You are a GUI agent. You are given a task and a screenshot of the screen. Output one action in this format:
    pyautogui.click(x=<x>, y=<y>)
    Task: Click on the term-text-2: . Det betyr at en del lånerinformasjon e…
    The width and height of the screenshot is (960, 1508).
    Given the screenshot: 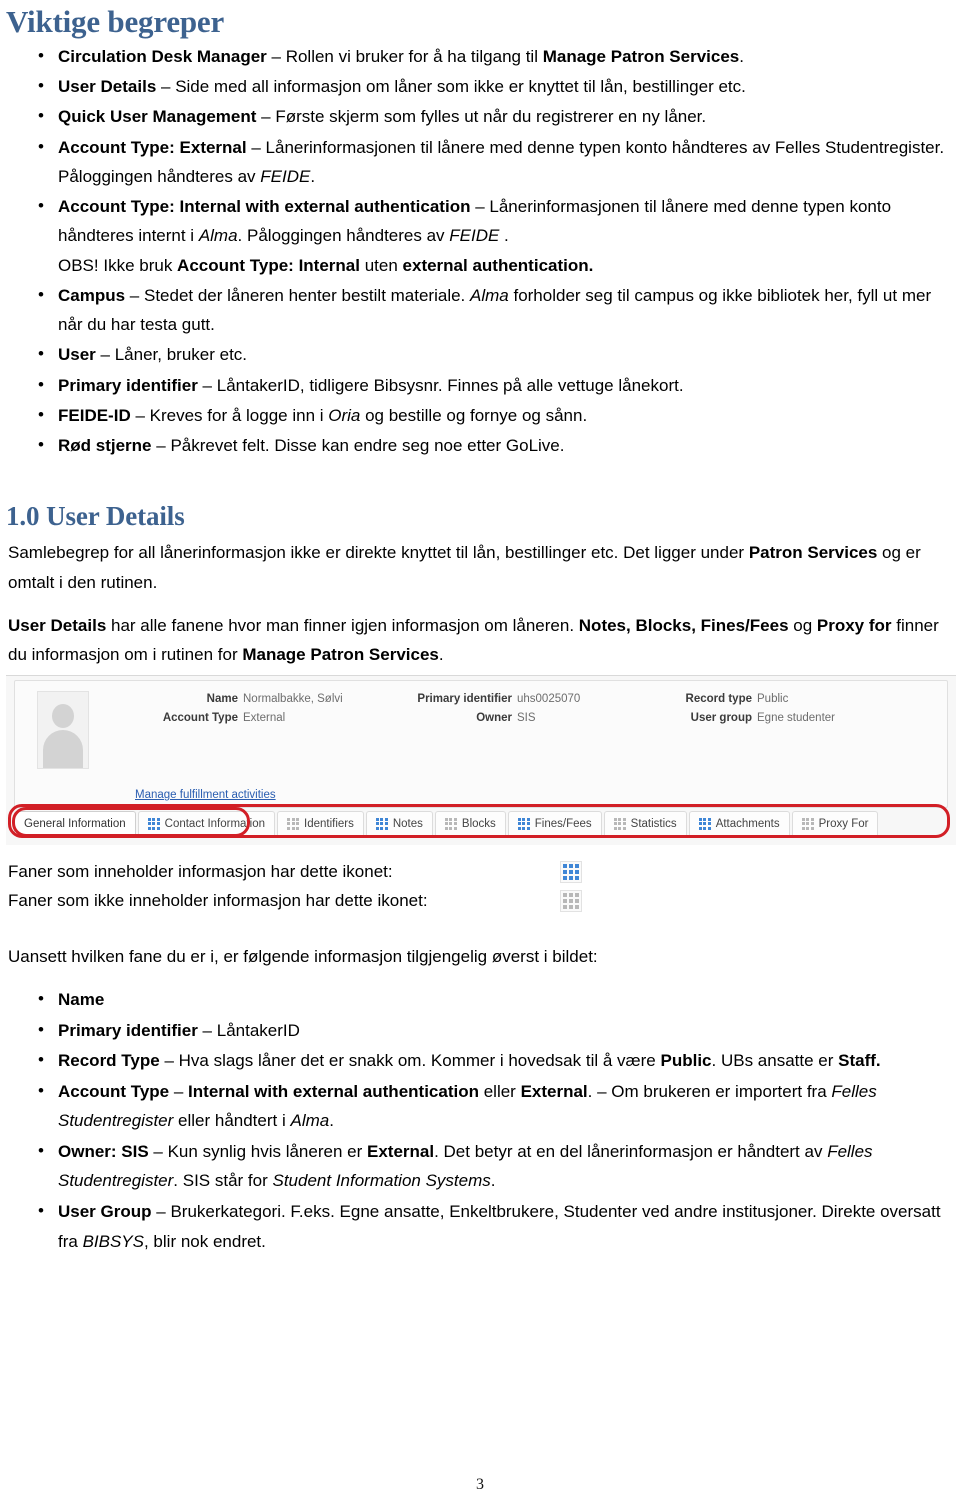 What is the action you would take?
    pyautogui.click(x=631, y=1151)
    